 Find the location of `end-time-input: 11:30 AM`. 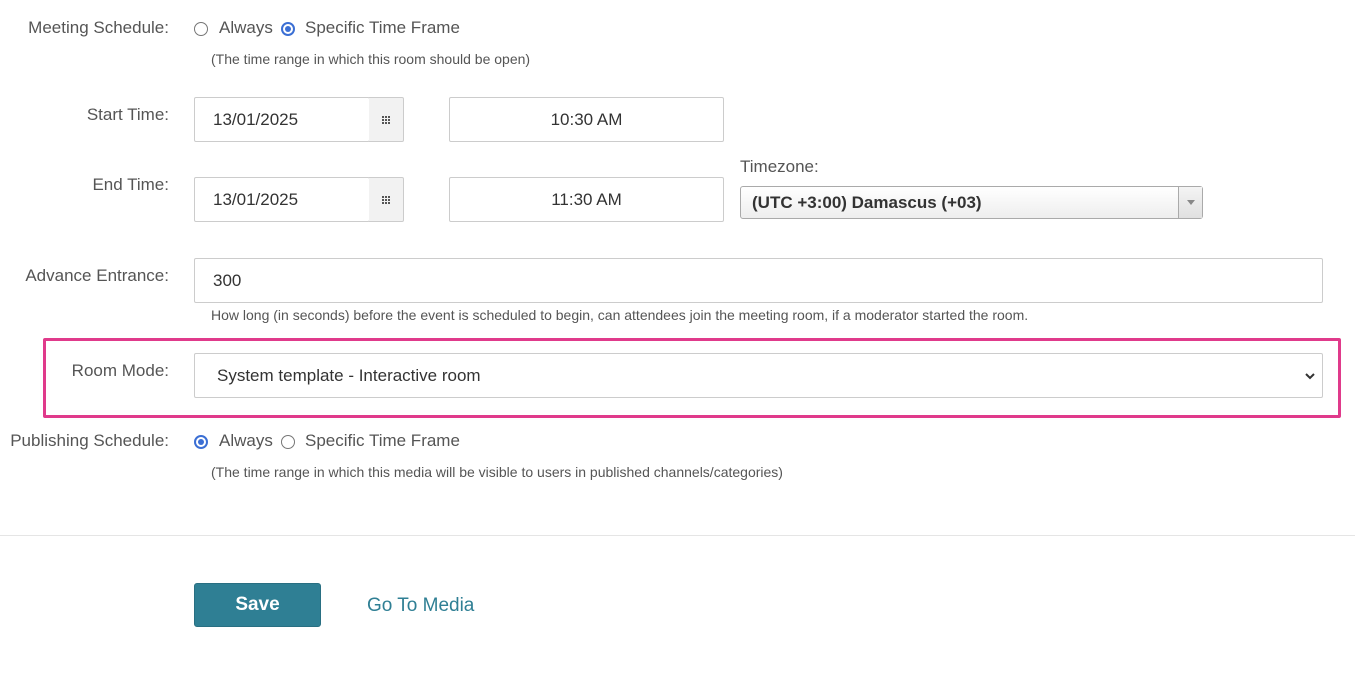

end-time-input: 11:30 AM is located at coordinates (586, 199).